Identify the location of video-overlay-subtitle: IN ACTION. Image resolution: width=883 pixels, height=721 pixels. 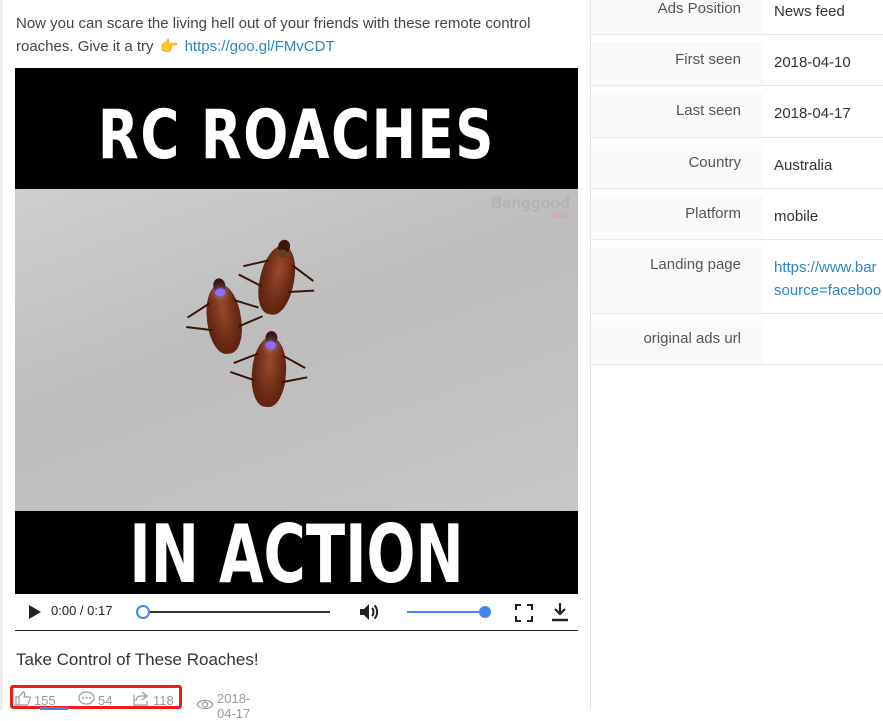
(296, 551).